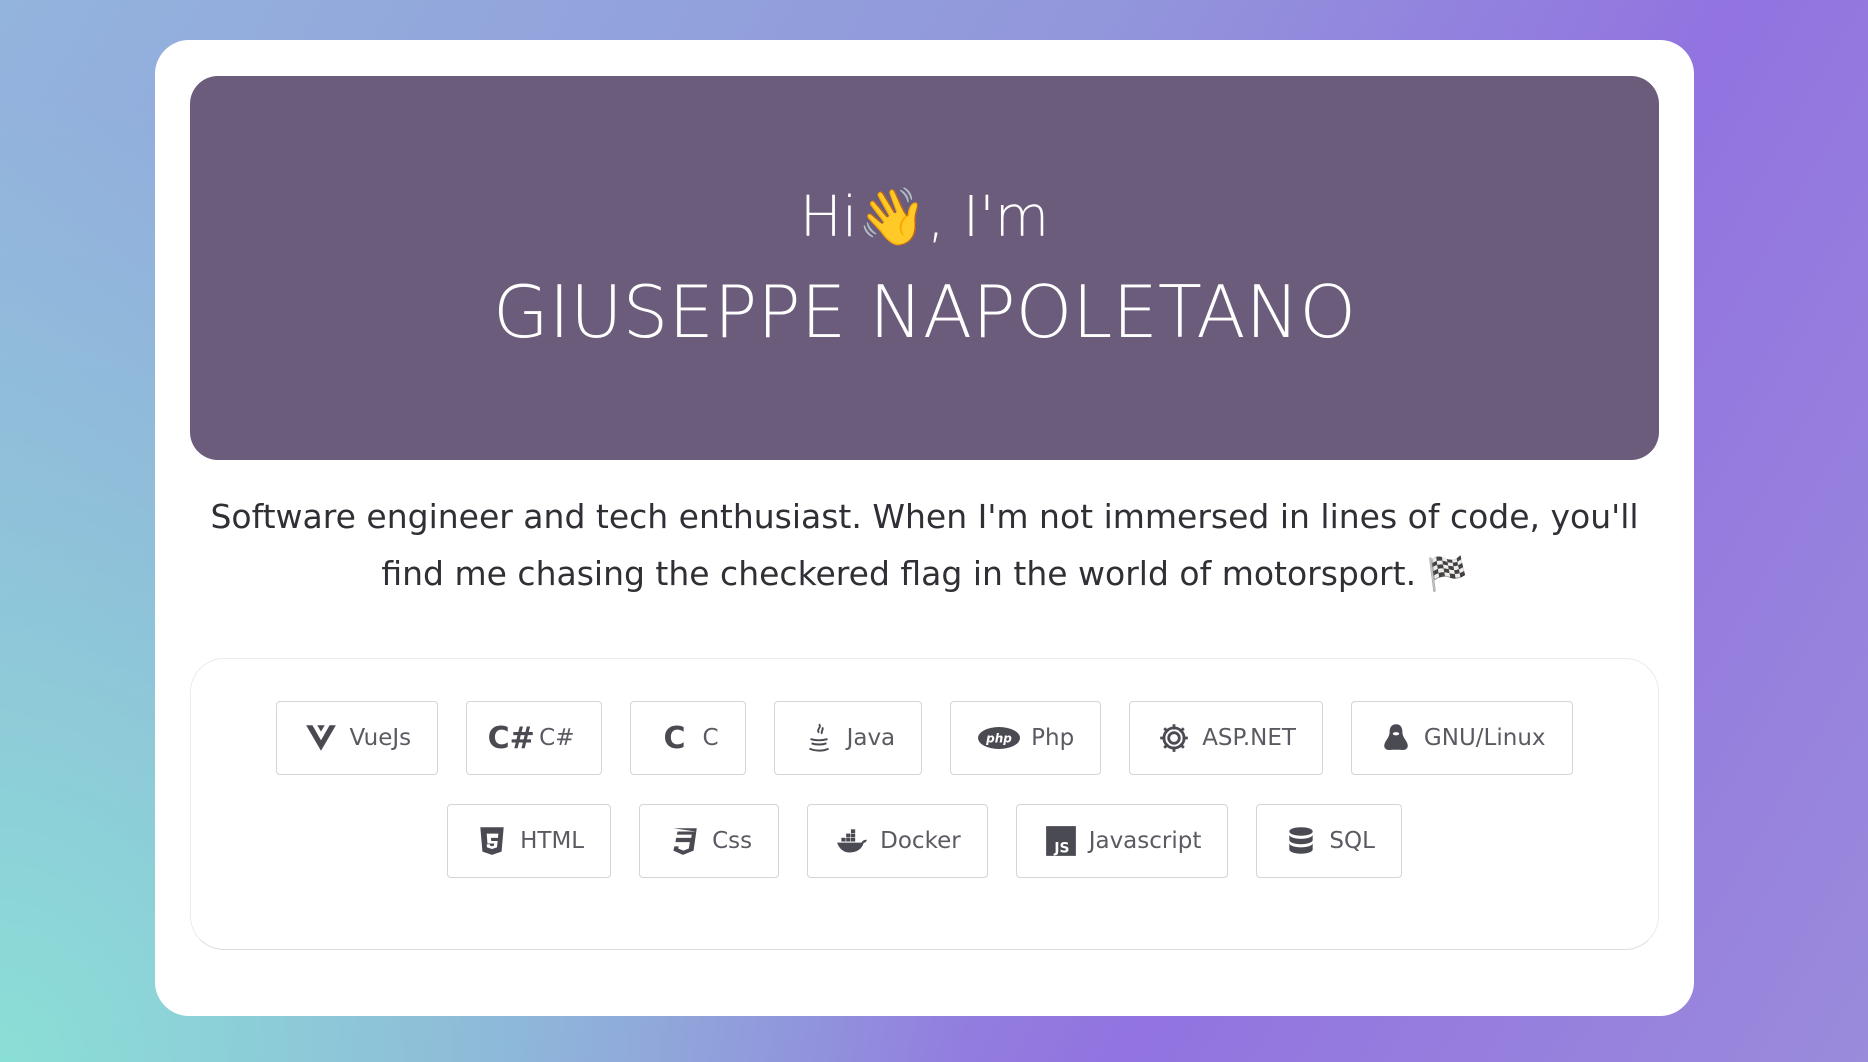 Image resolution: width=1868 pixels, height=1062 pixels. I want to click on greeting-suffix: , I'm, so click(988, 217).